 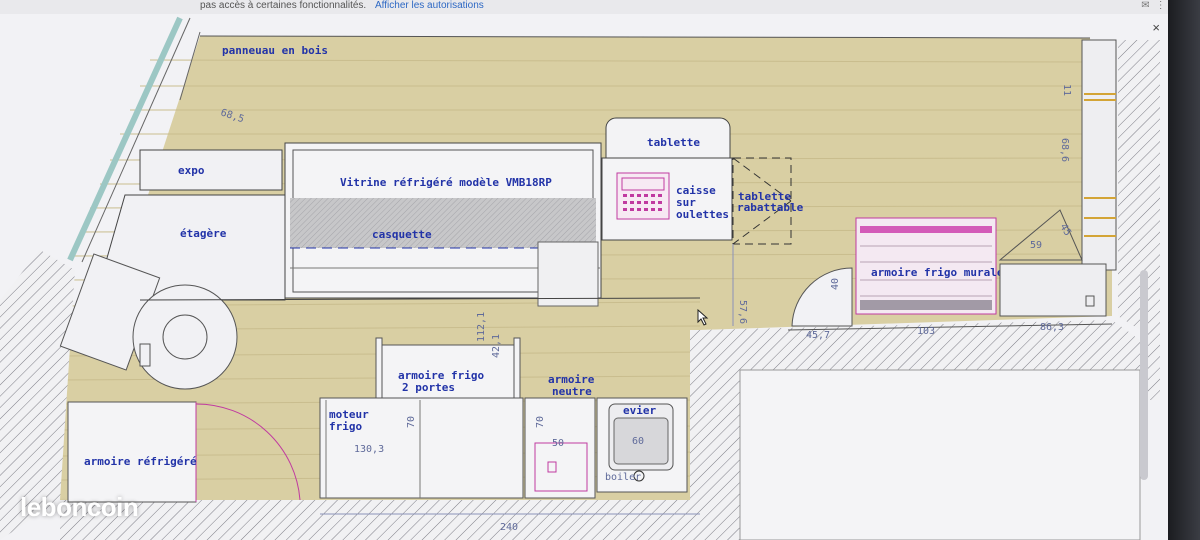 I want to click on dim-130-3: 130,3, so click(x=369, y=449).